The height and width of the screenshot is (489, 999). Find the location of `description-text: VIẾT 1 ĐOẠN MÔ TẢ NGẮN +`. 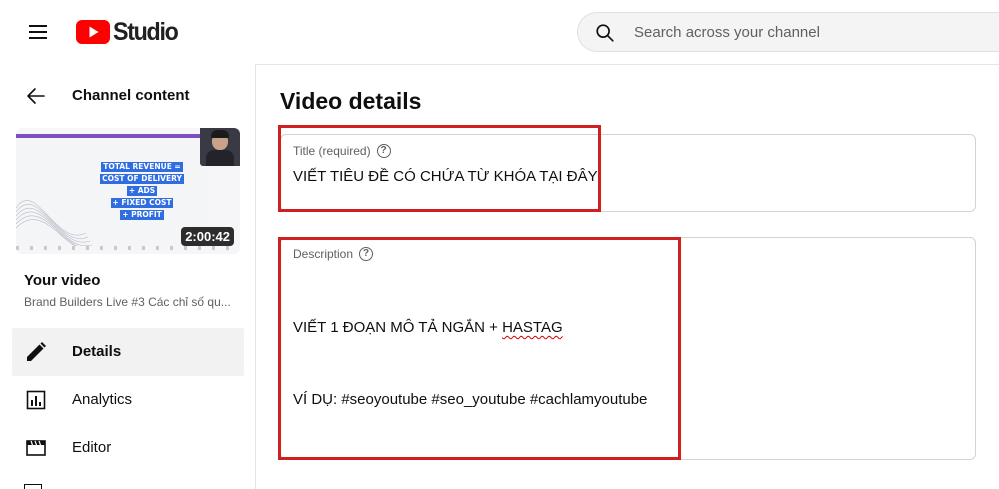

description-text: VIẾT 1 ĐOẠN MÔ TẢ NGẮN + is located at coordinates (398, 327).